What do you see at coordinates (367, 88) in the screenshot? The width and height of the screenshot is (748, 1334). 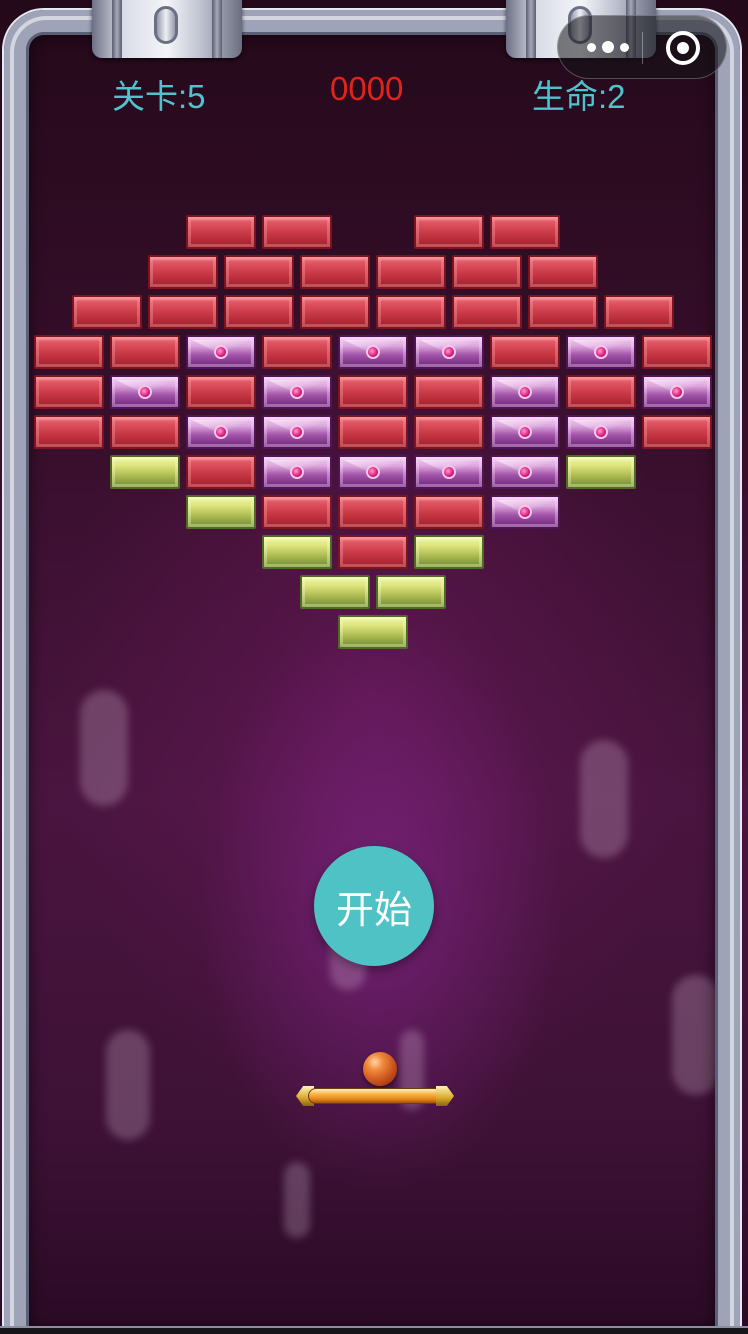 I see `score-counter: 0000` at bounding box center [367, 88].